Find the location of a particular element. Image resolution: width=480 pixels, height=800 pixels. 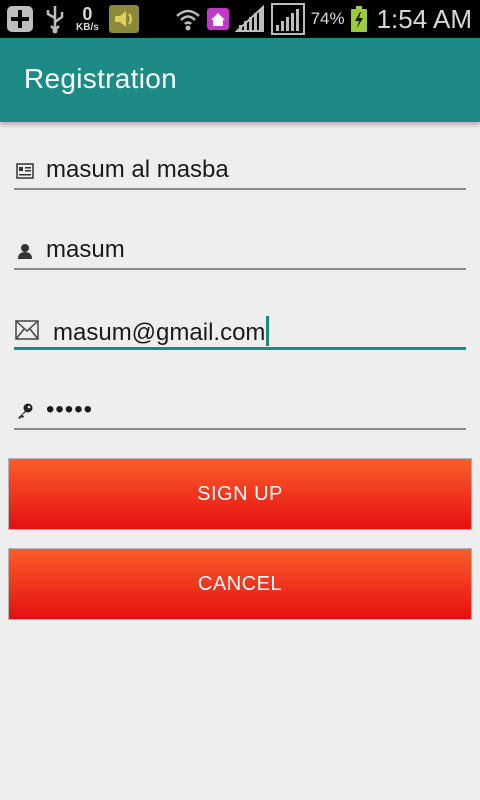

signal-icon is located at coordinates (249, 19).